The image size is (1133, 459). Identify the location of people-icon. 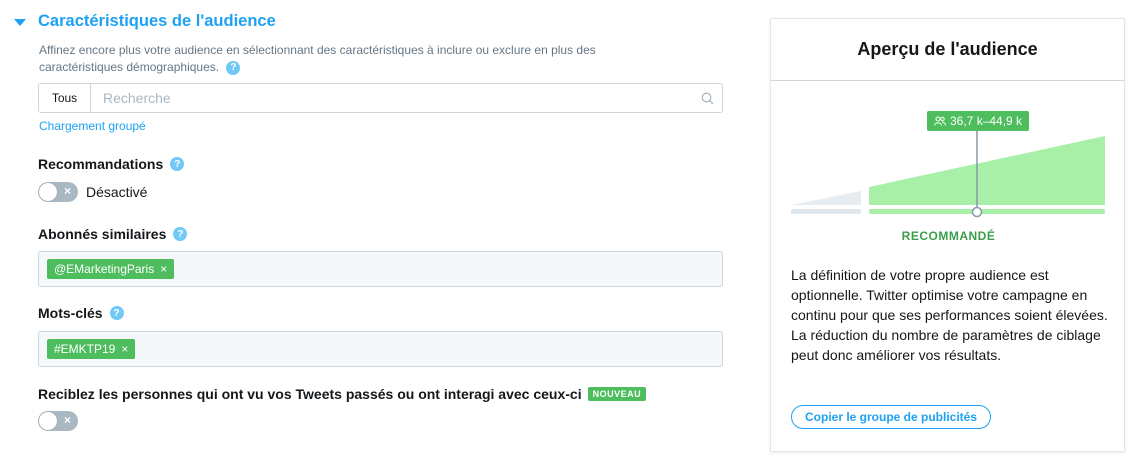
(940, 121).